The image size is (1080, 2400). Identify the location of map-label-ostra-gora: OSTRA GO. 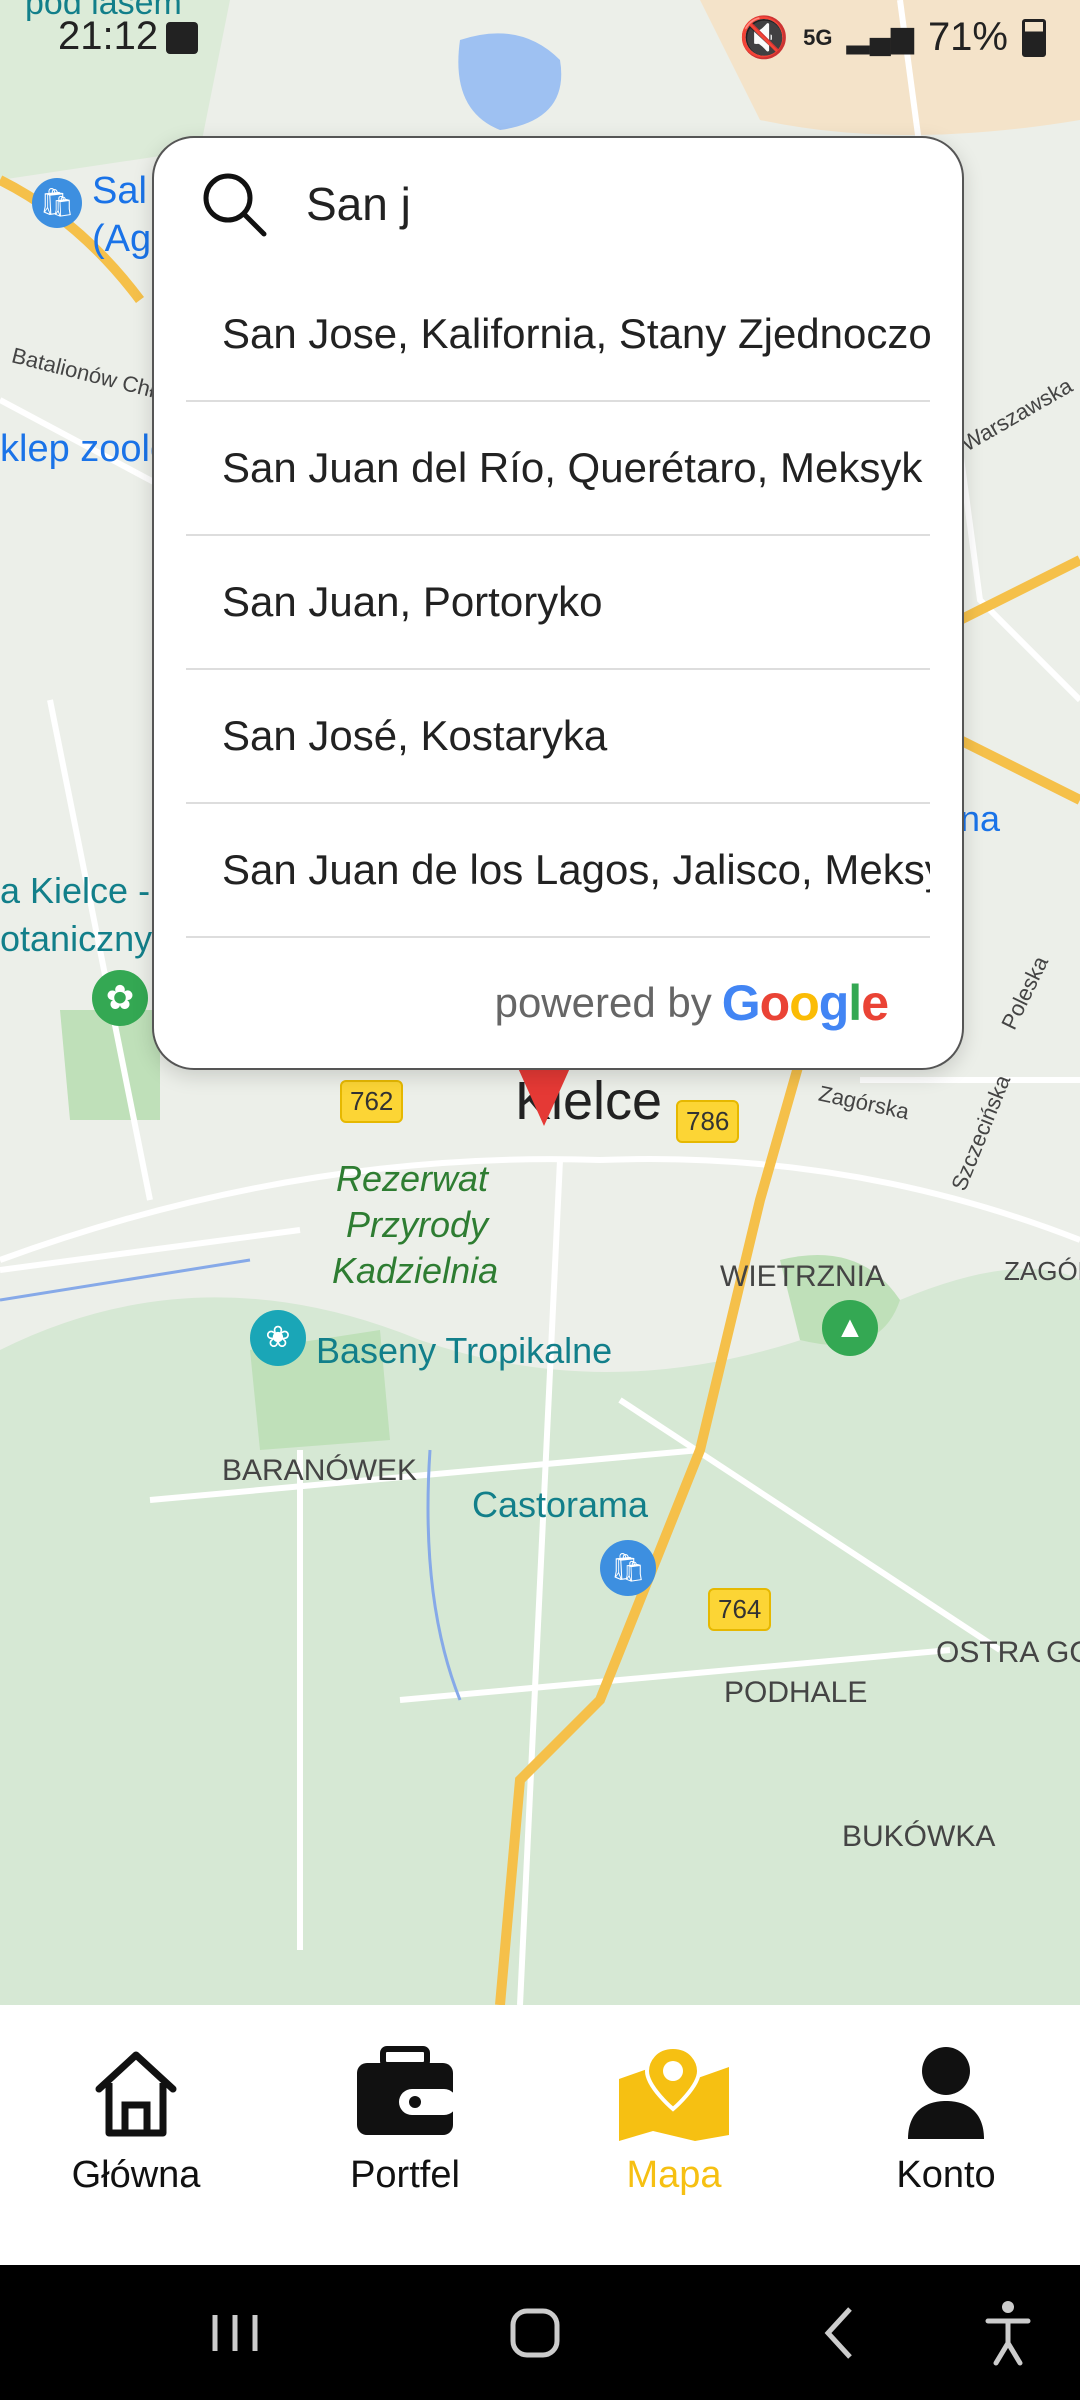
(1008, 1652).